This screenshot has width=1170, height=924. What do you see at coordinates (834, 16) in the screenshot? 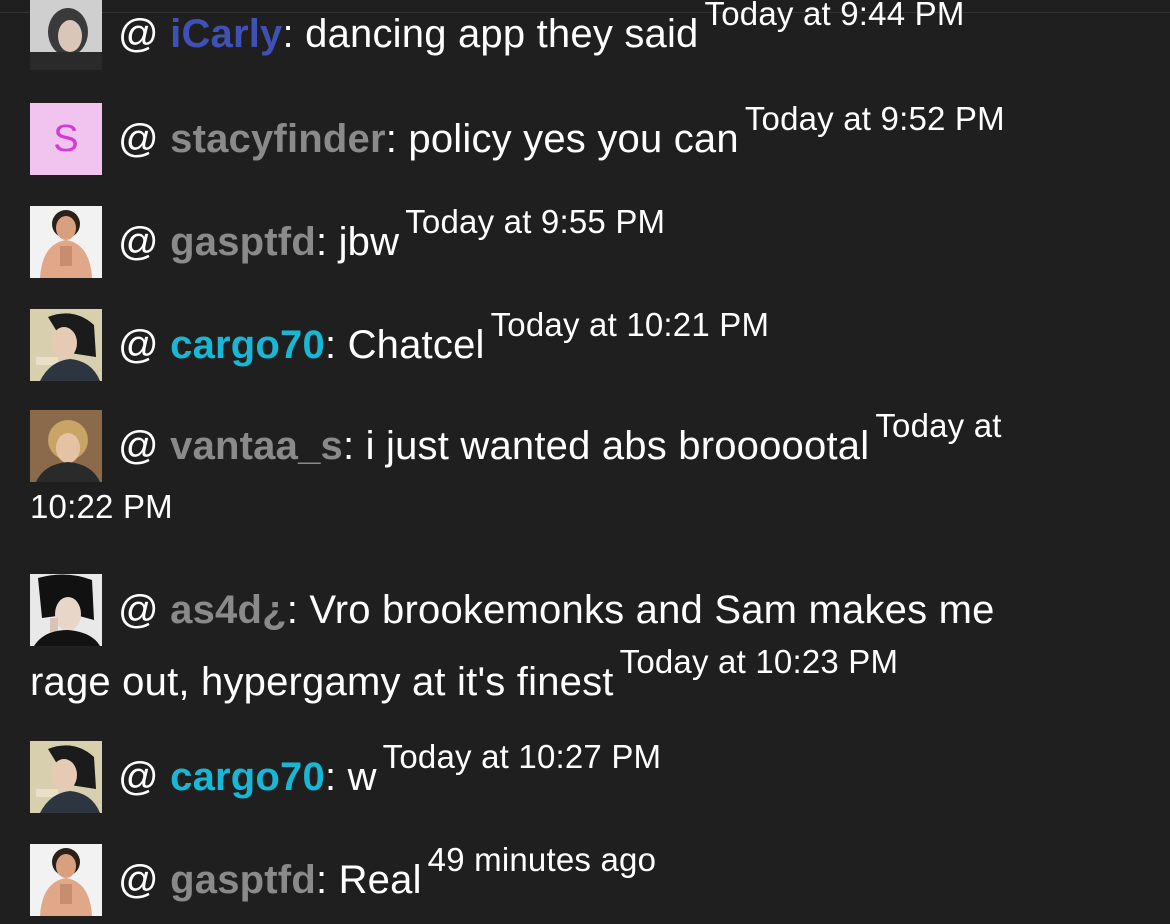
I see `timestamp: Today at 9:44 PM` at bounding box center [834, 16].